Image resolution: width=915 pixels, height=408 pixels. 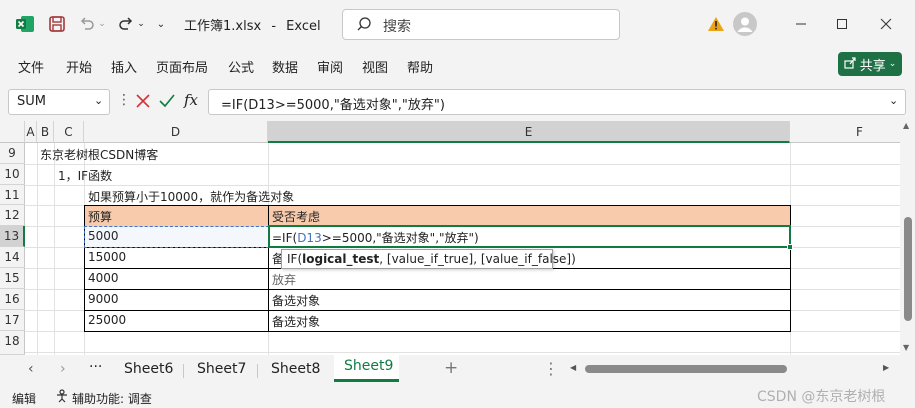 What do you see at coordinates (223, 26) in the screenshot?
I see `file-name: 工作簿1.xlsx` at bounding box center [223, 26].